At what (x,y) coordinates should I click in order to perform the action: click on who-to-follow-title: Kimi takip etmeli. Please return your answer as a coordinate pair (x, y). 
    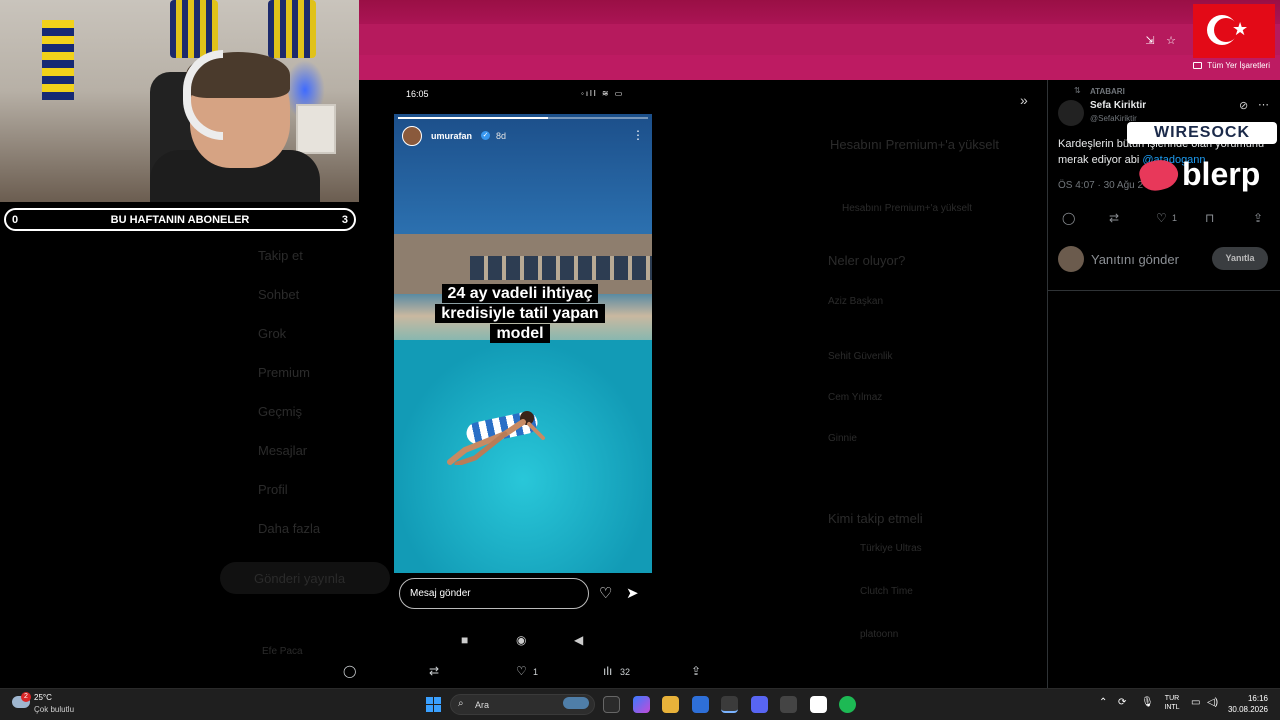
    Looking at the image, I should click on (875, 518).